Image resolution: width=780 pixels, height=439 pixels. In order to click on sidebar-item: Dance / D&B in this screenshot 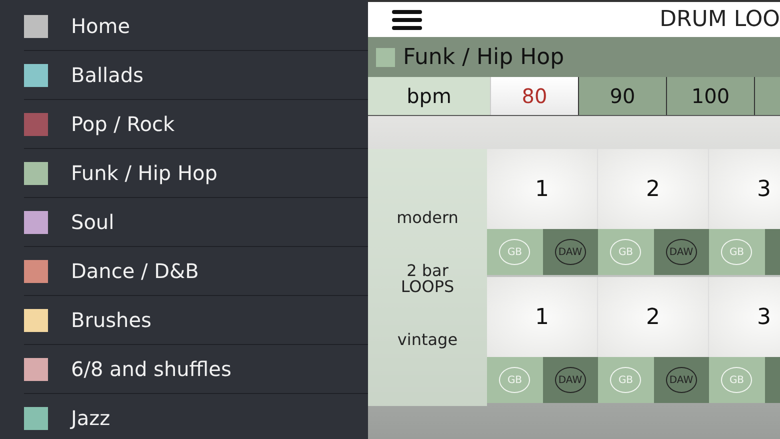, I will do `click(196, 271)`.